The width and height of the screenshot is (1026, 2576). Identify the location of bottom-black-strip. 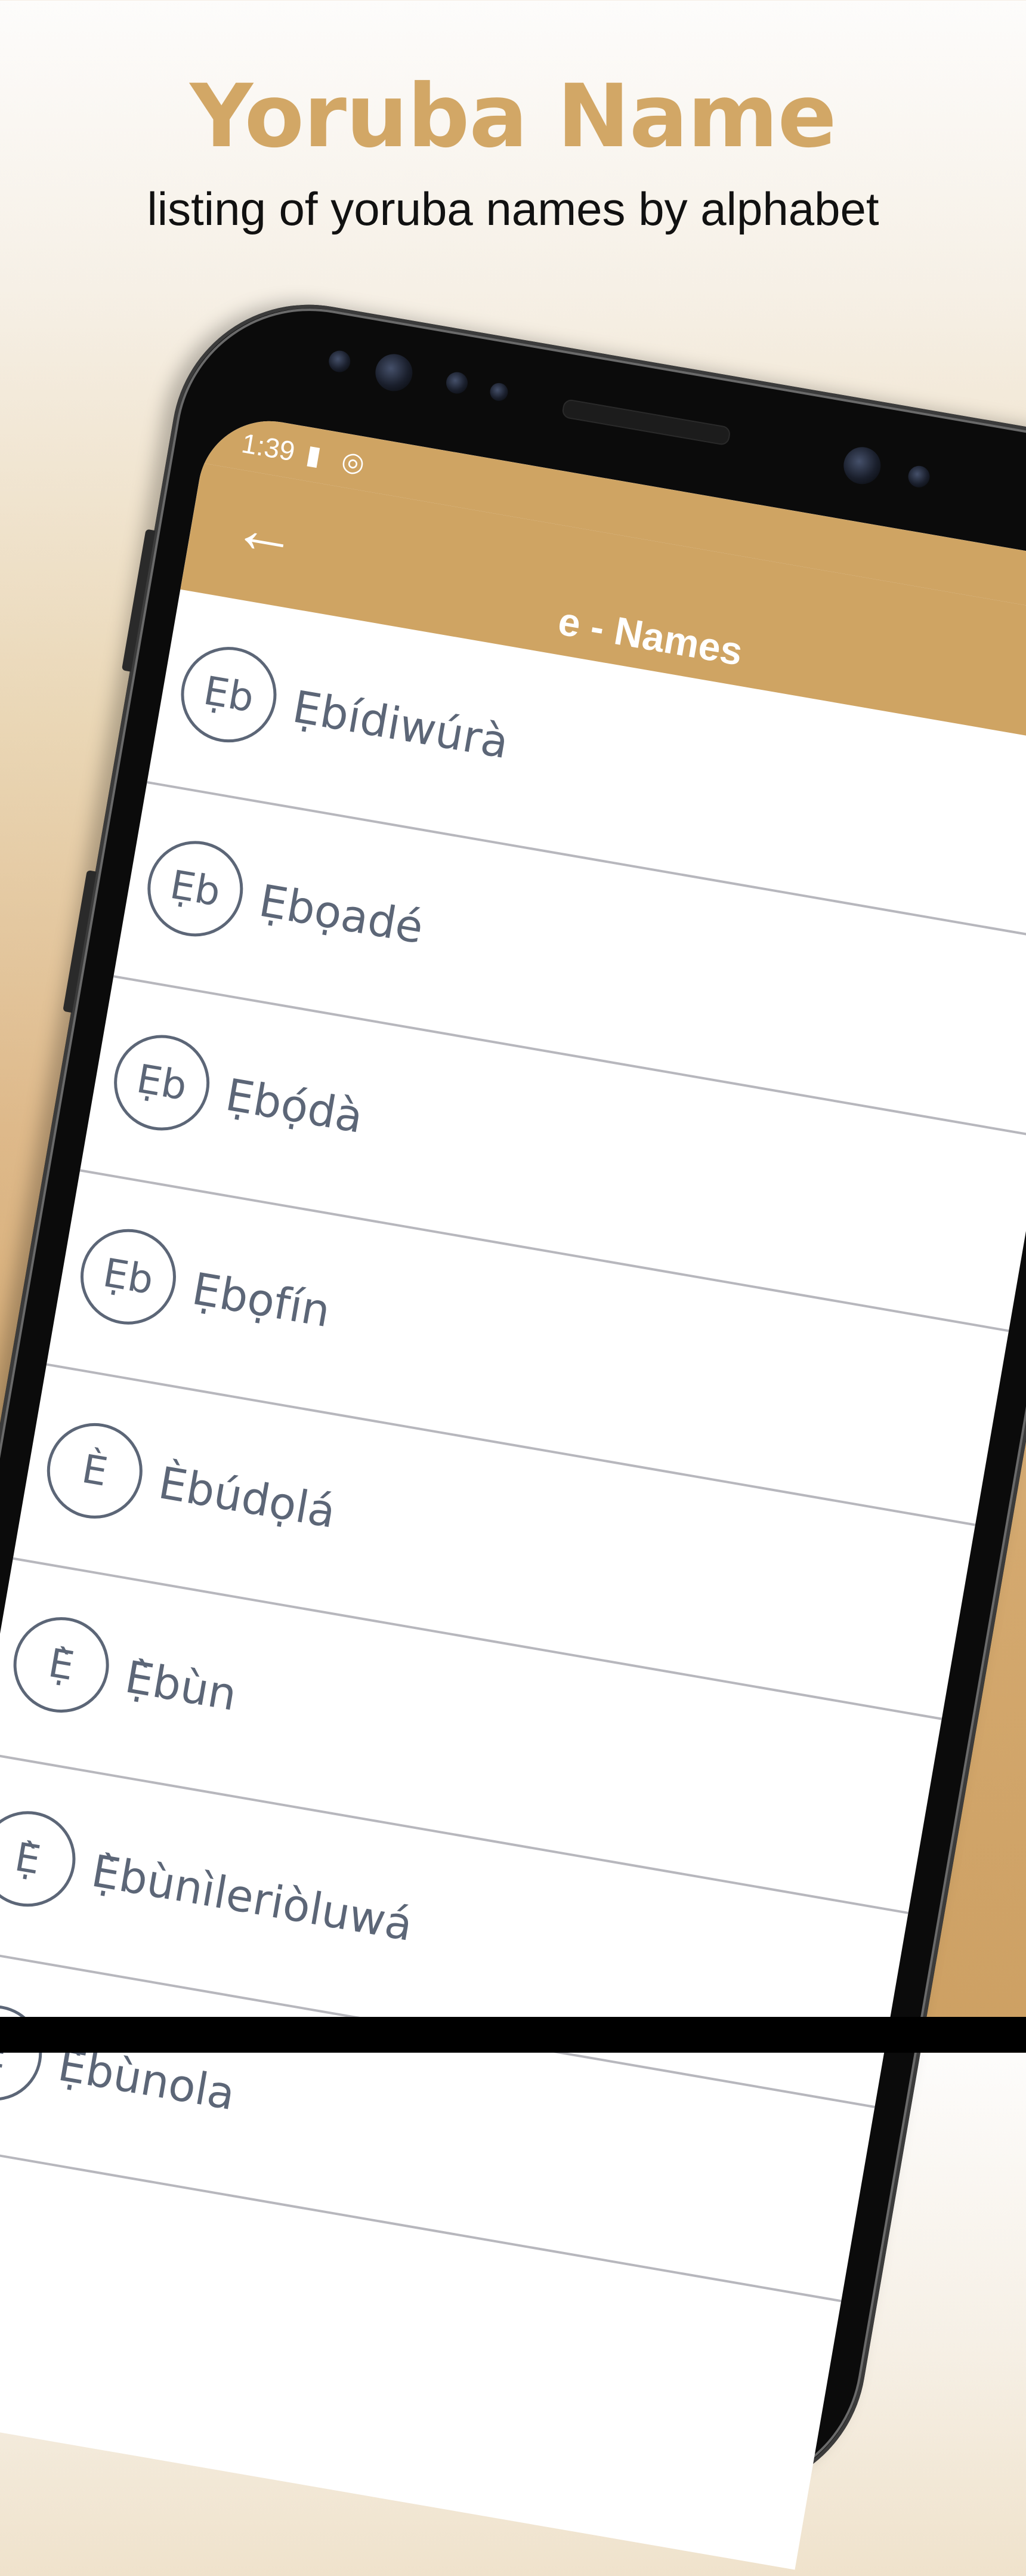
(513, 2035).